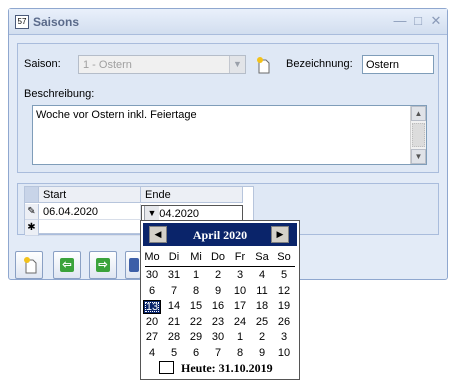 The width and height of the screenshot is (460, 390). What do you see at coordinates (152, 337) in the screenshot?
I see `calendar-day: 27` at bounding box center [152, 337].